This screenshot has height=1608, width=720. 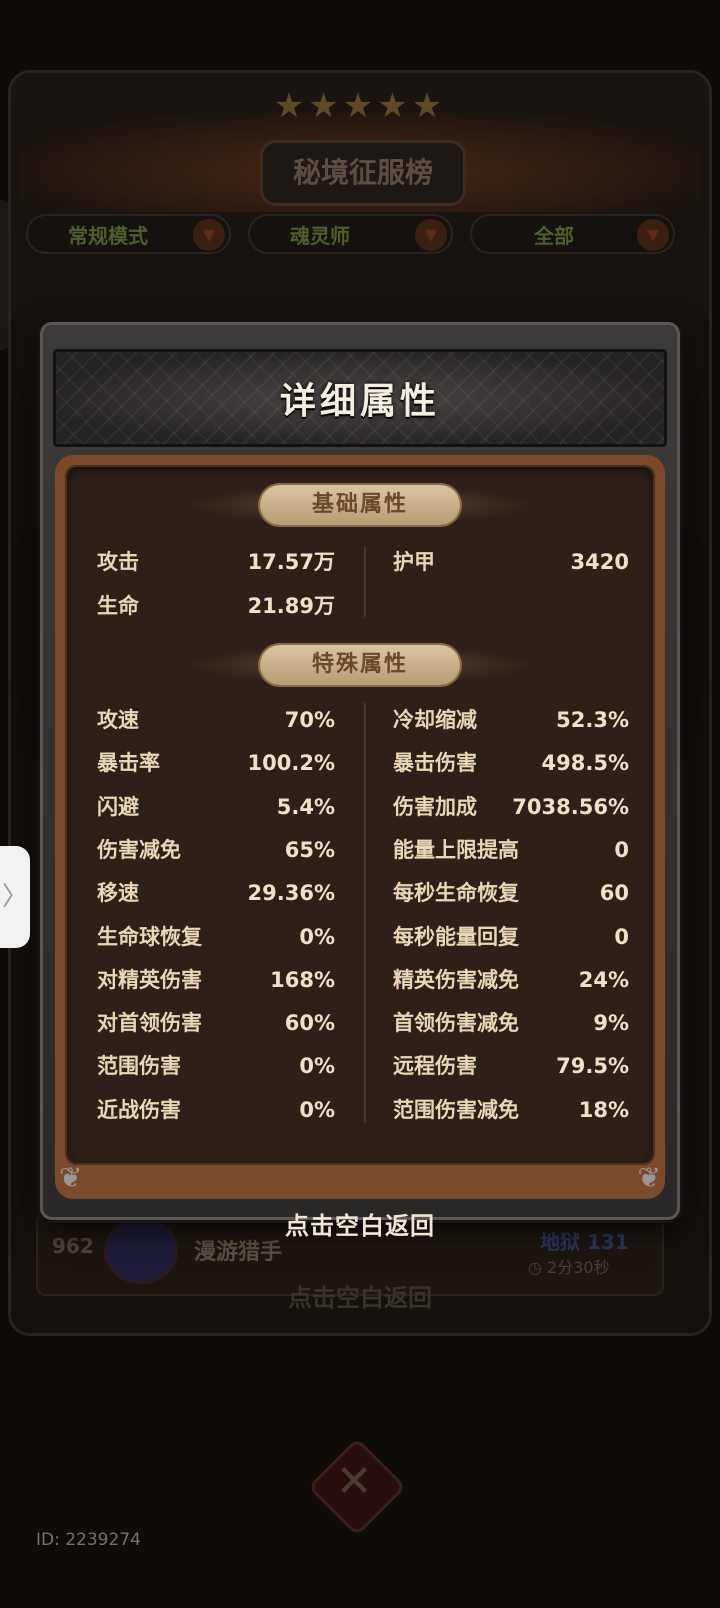 I want to click on stat-label: 对首领伤害, so click(x=149, y=1023).